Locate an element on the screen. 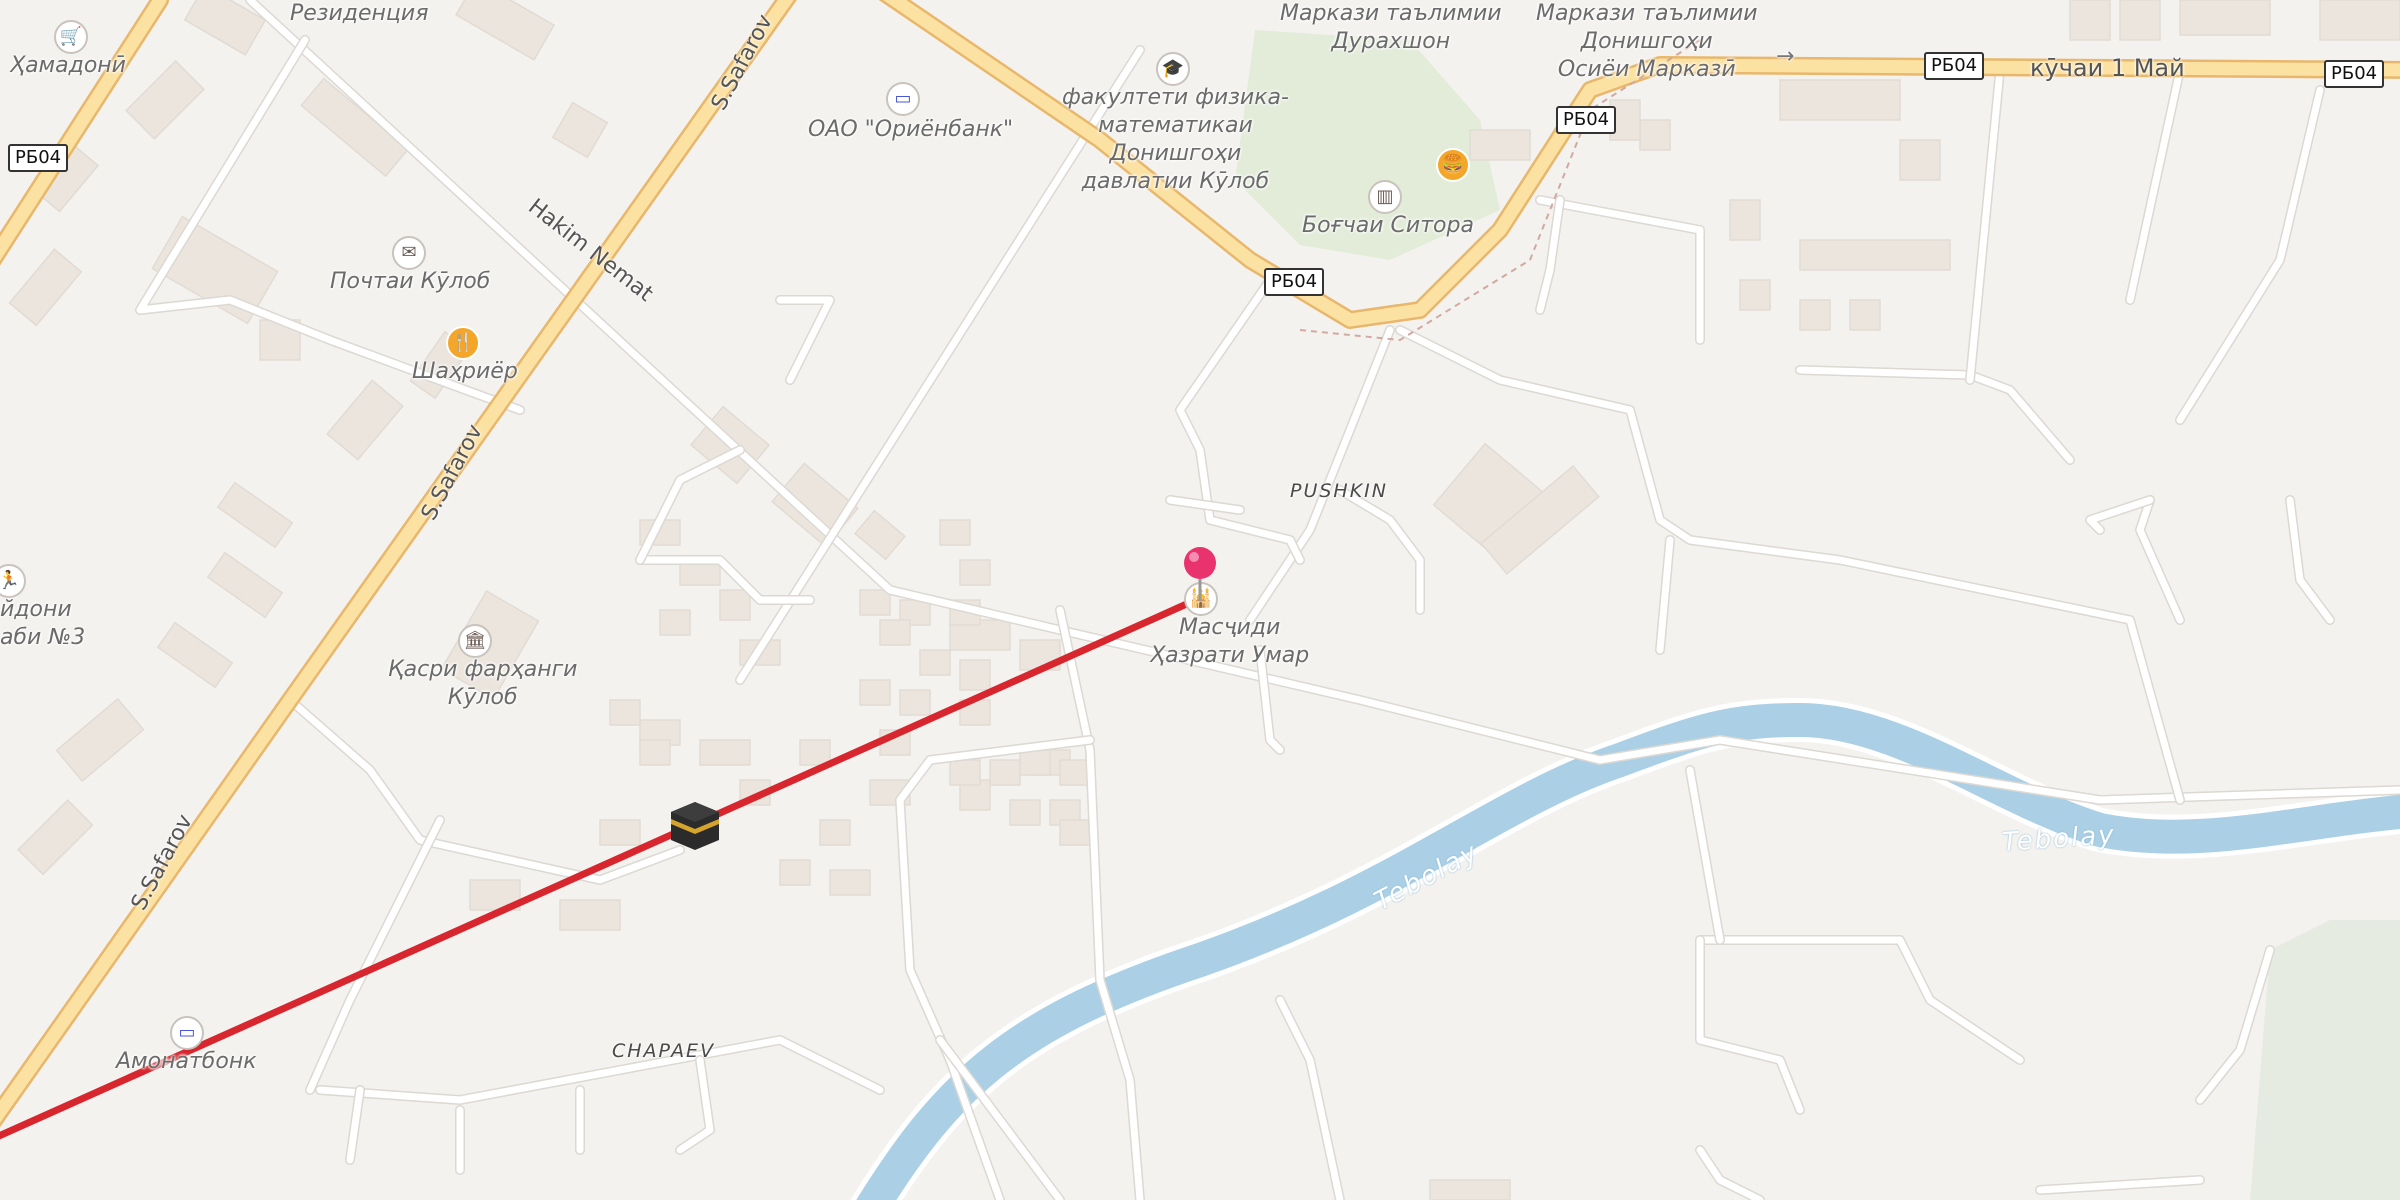 This screenshot has width=2400, height=1200. place-label-culture-palace: Қасри фарҳанги Кӯлоб is located at coordinates (482, 684).